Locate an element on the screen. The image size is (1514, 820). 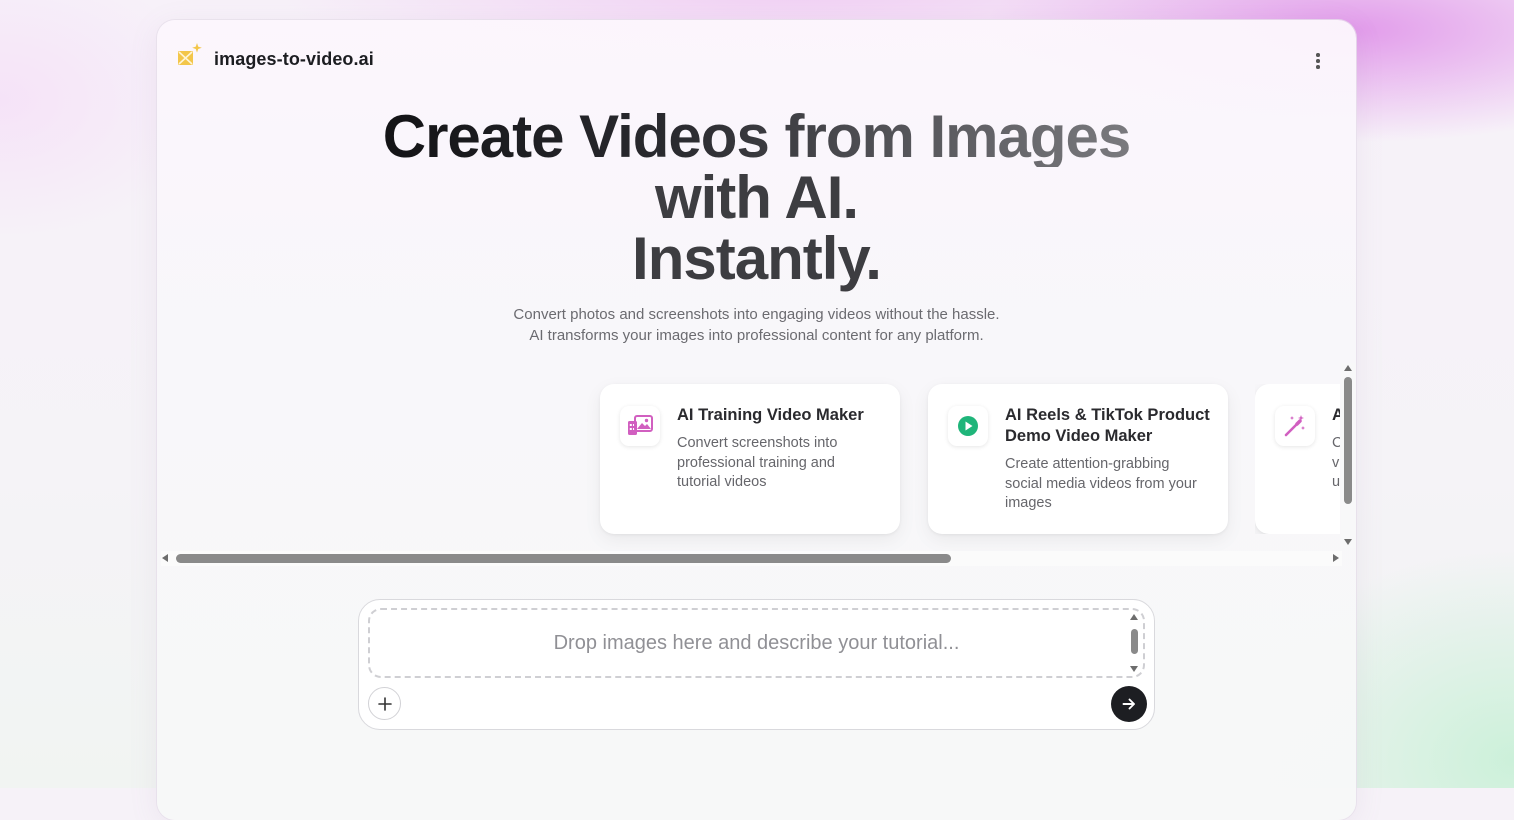
magic-wand-icon is located at coordinates (1295, 426).